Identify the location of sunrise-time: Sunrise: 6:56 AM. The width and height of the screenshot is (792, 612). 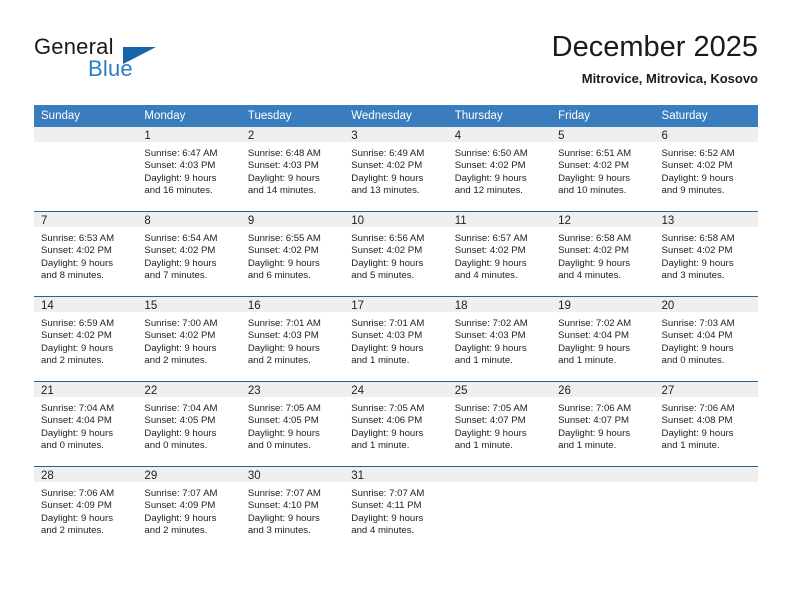
(388, 238).